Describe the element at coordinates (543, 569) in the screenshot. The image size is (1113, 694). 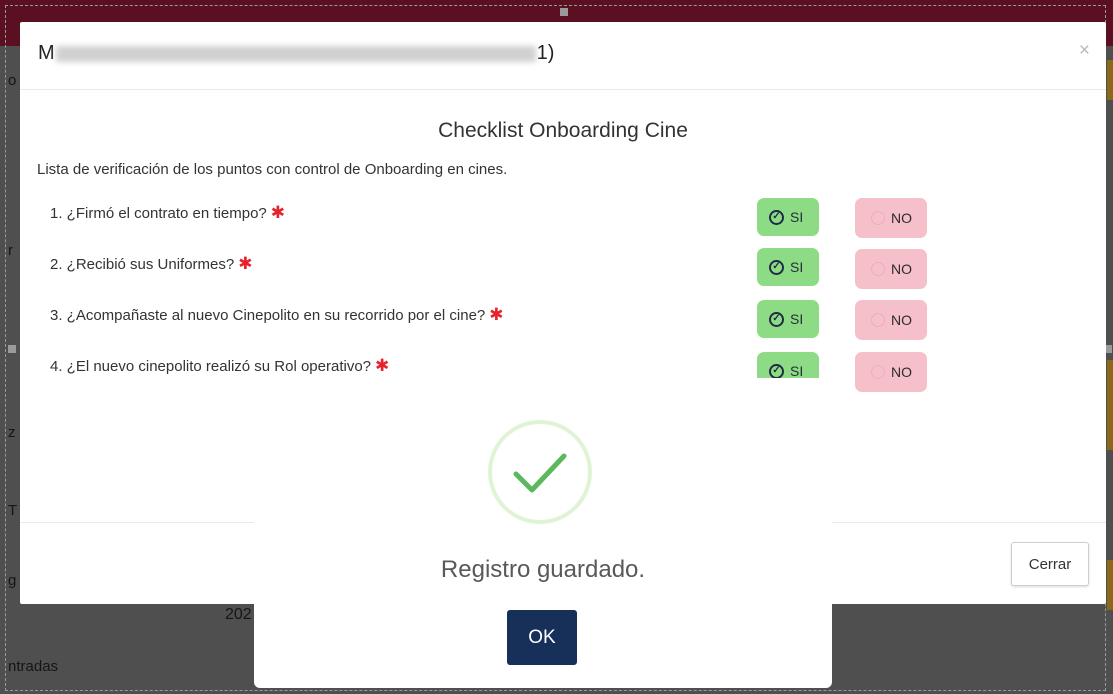
I see `alert-message: Registro guardado.` at that location.